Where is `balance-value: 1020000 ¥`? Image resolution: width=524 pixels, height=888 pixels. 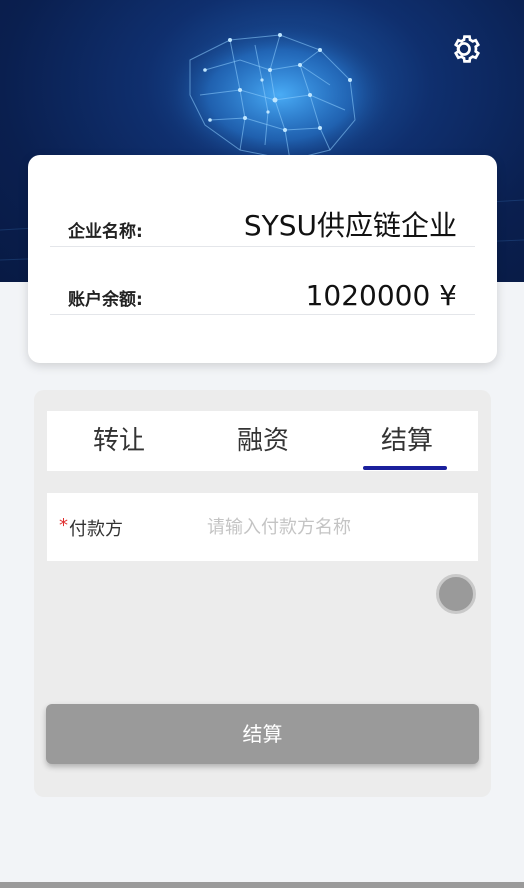
balance-value: 1020000 ¥ is located at coordinates (381, 295).